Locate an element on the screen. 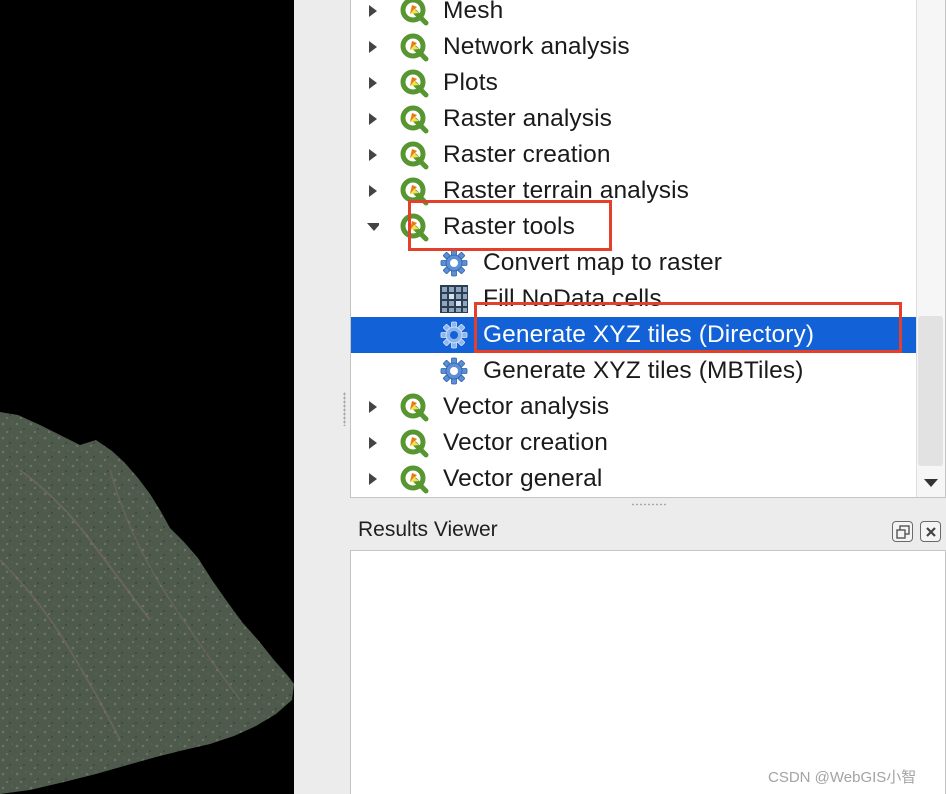  tree-group-plots: Plots is located at coordinates (634, 83).